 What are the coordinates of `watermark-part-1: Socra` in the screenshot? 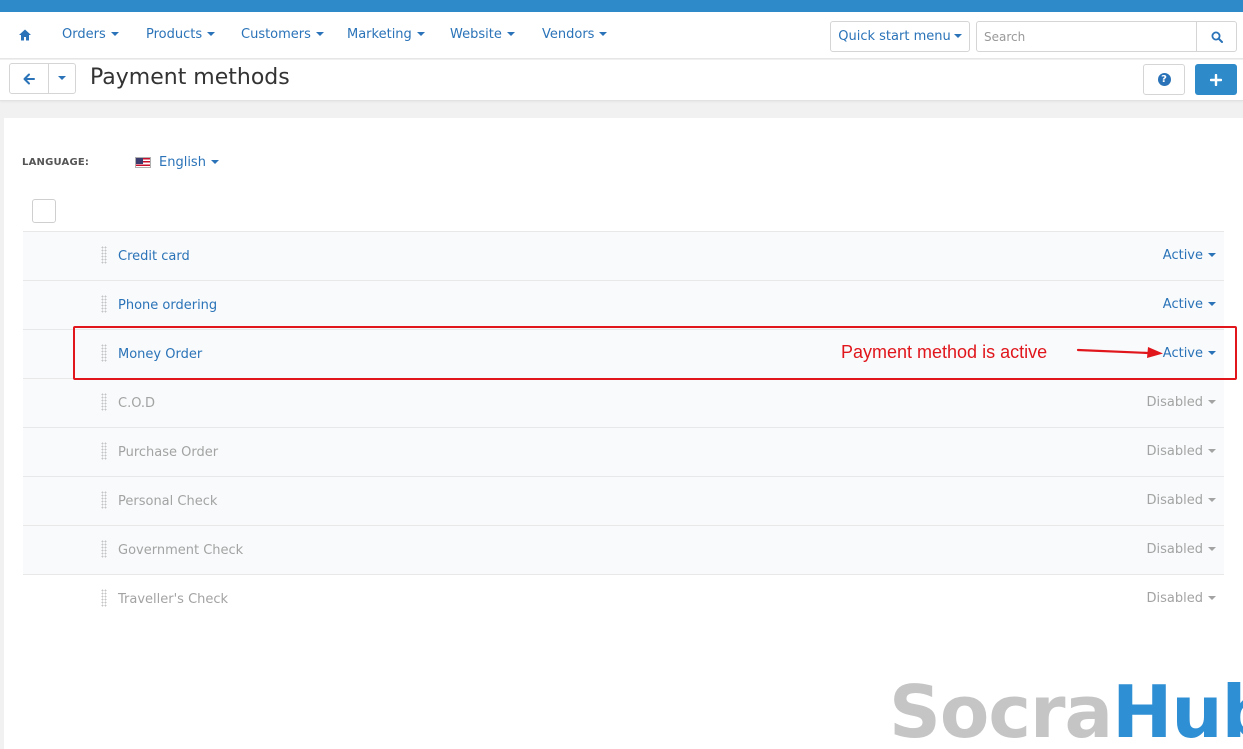 It's located at (1001, 709).